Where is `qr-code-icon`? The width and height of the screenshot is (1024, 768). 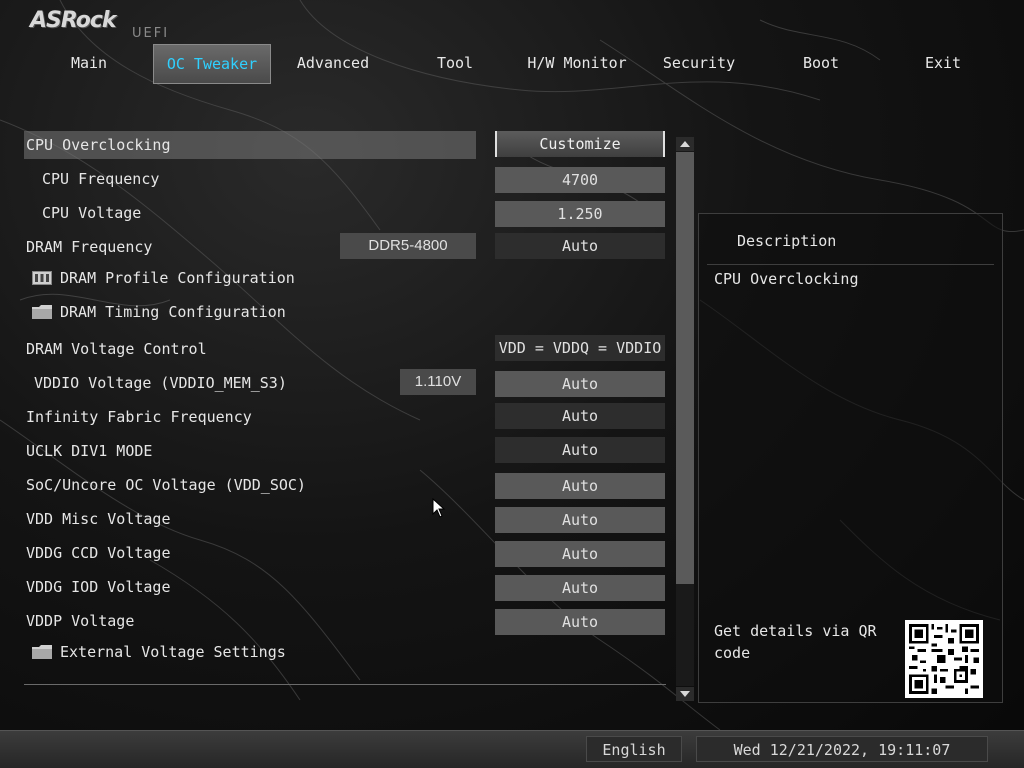 qr-code-icon is located at coordinates (944, 659).